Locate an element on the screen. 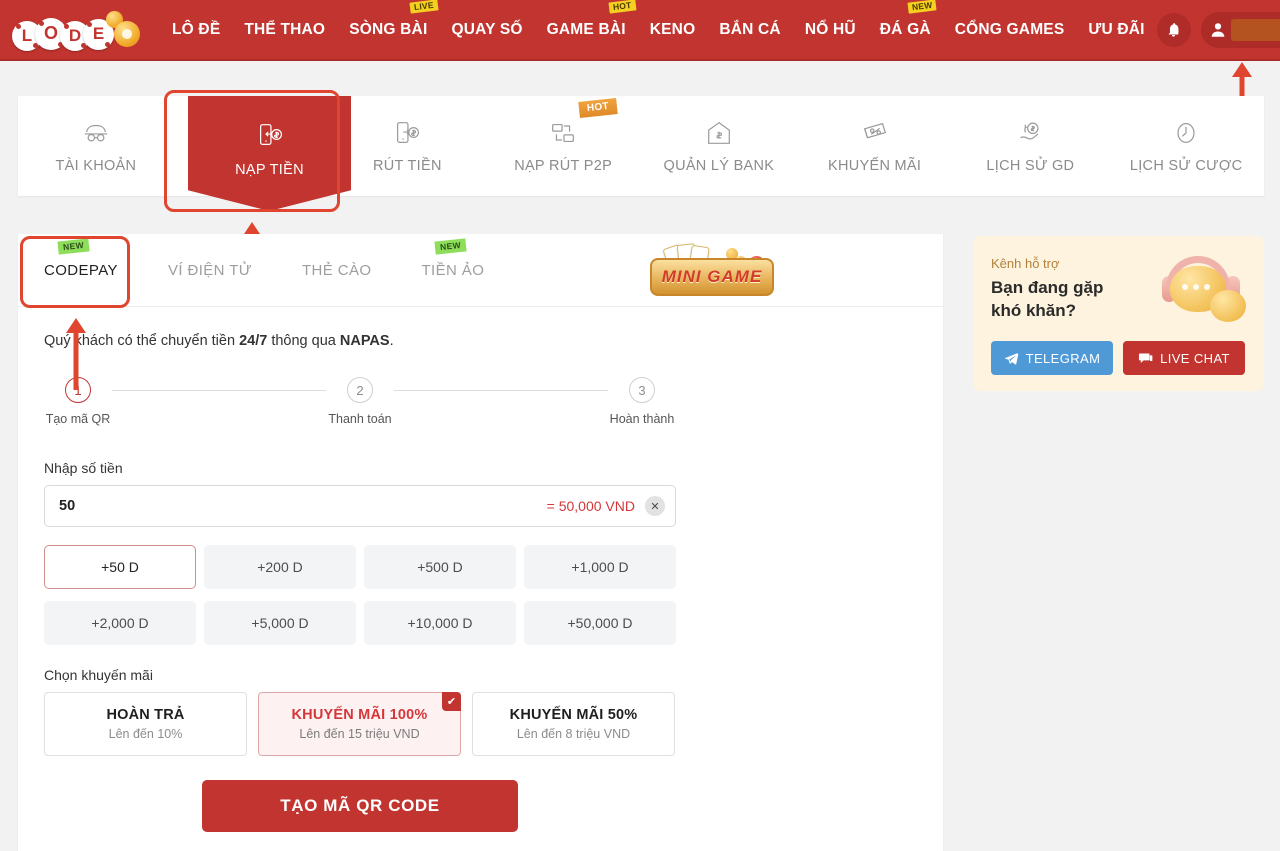 This screenshot has width=1280, height=851. nav-item-keno: KENO is located at coordinates (673, 30).